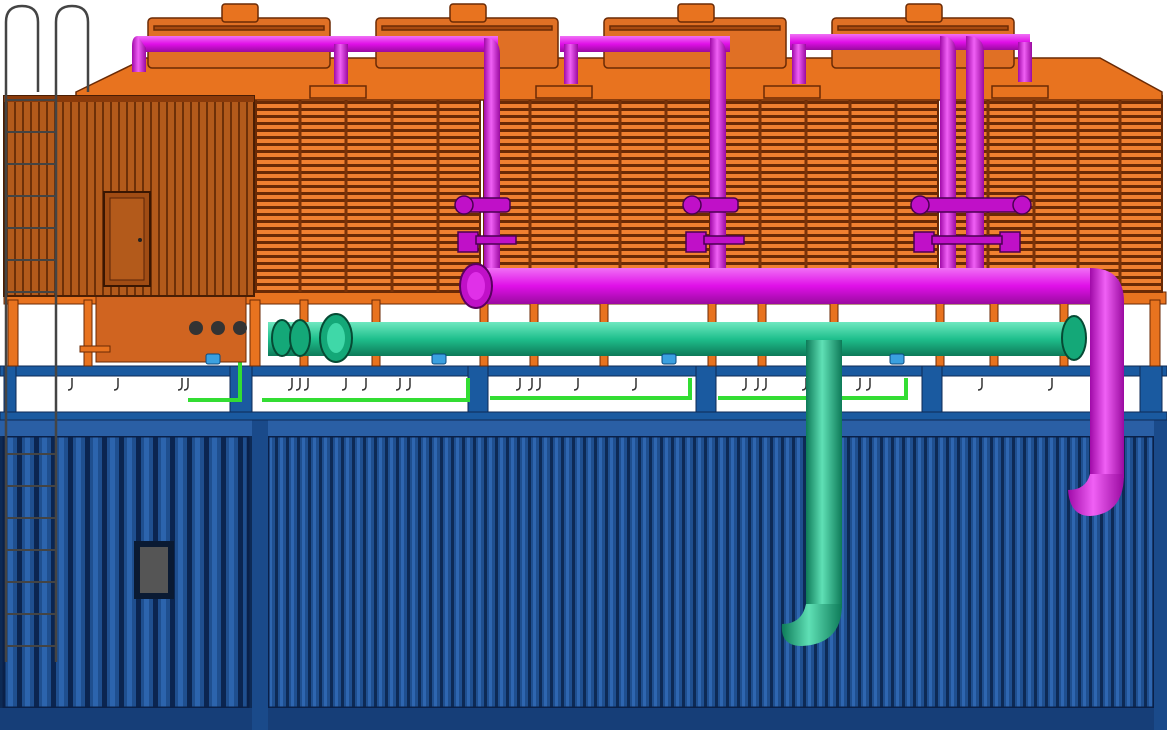 The height and width of the screenshot is (730, 1167). Describe the element at coordinates (127, 239) in the screenshot. I see `door-icon` at that location.